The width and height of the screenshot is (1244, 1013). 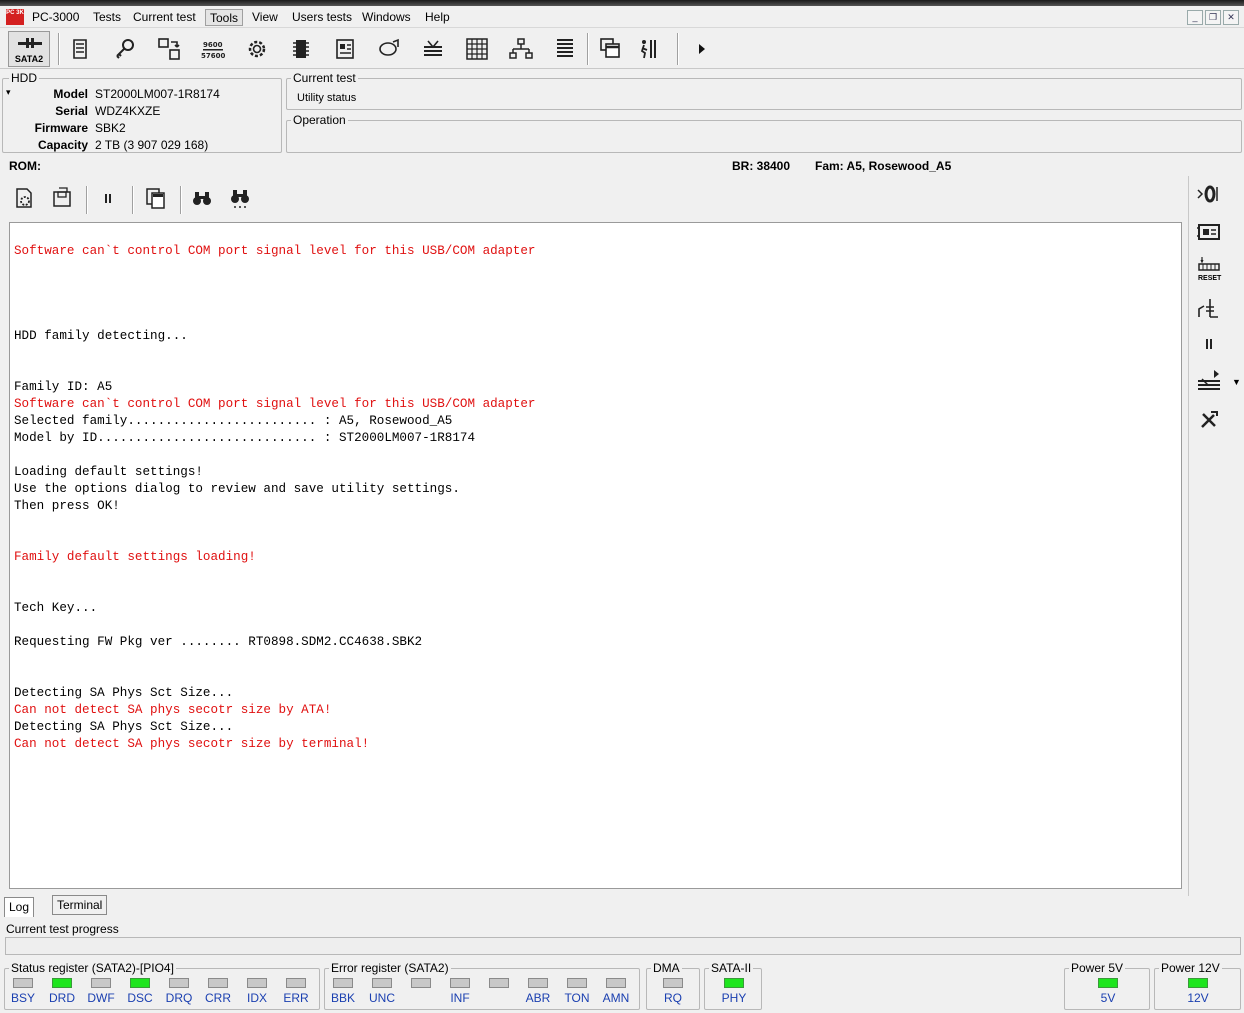 I want to click on transfer-icon, so click(x=169, y=49).